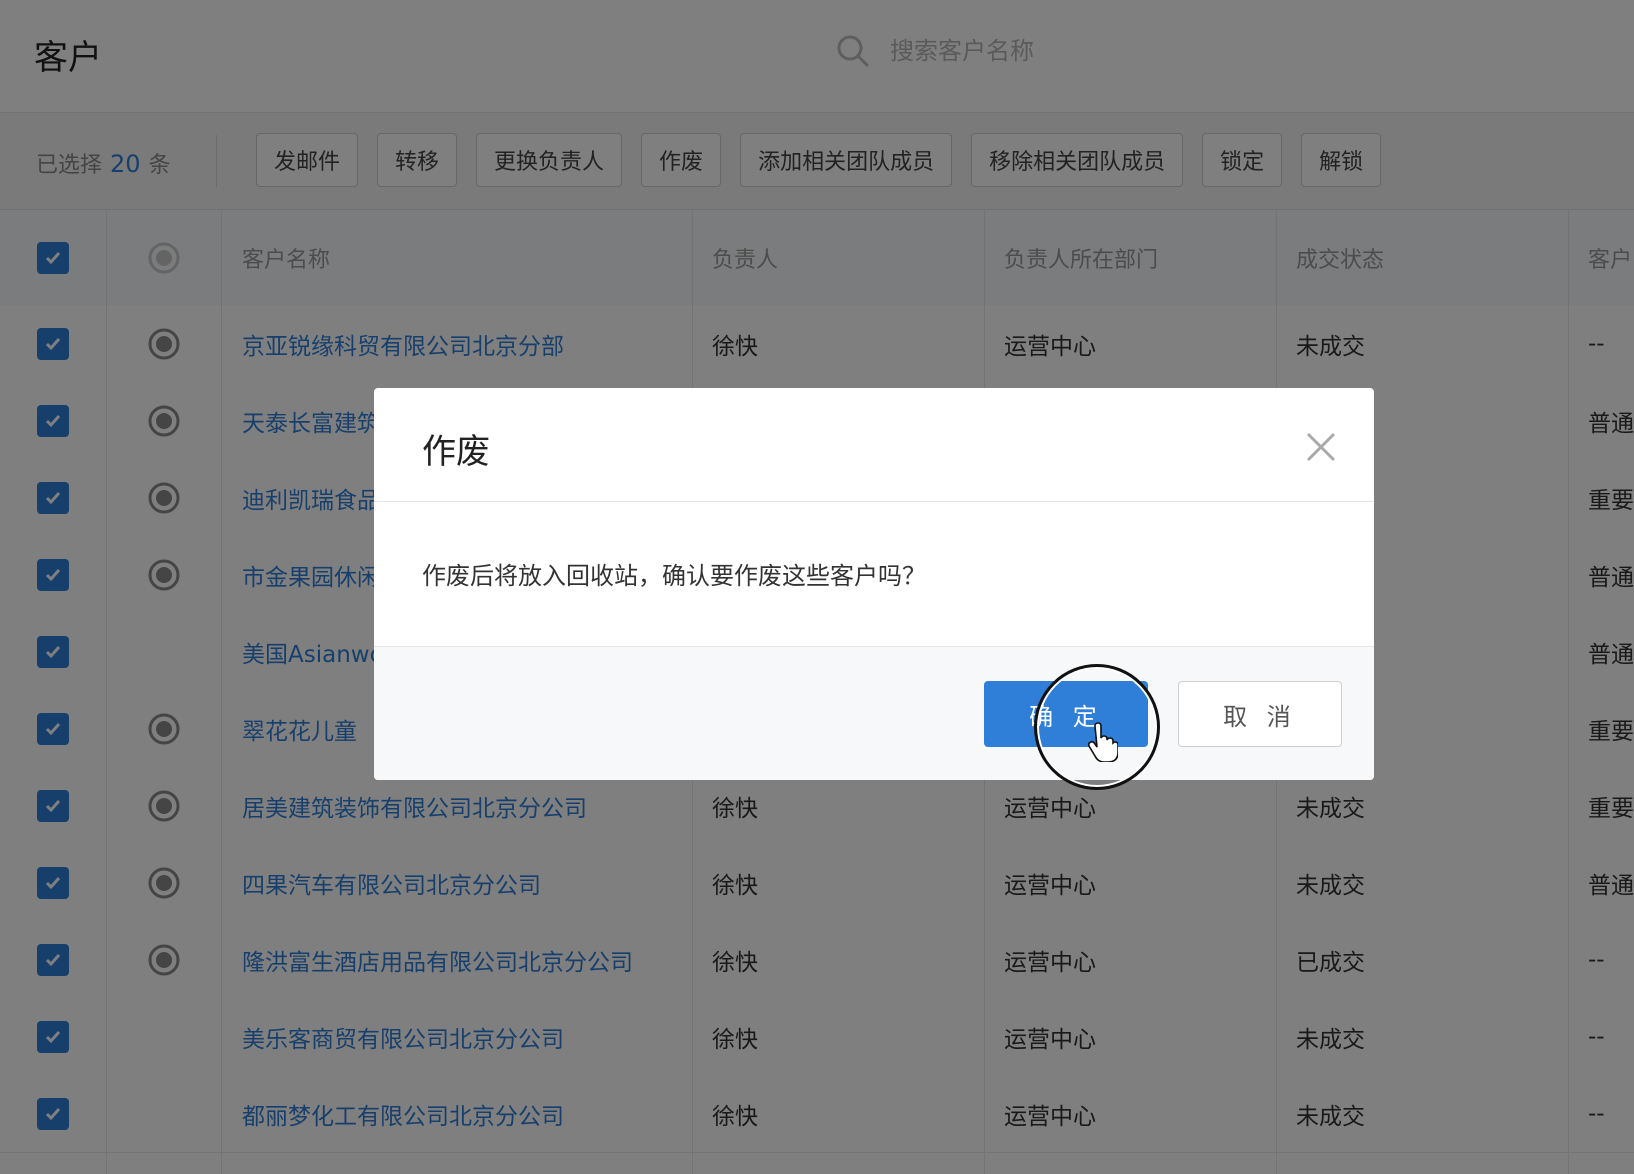  Describe the element at coordinates (456, 452) in the screenshot. I see `dialog-title: 作废` at that location.